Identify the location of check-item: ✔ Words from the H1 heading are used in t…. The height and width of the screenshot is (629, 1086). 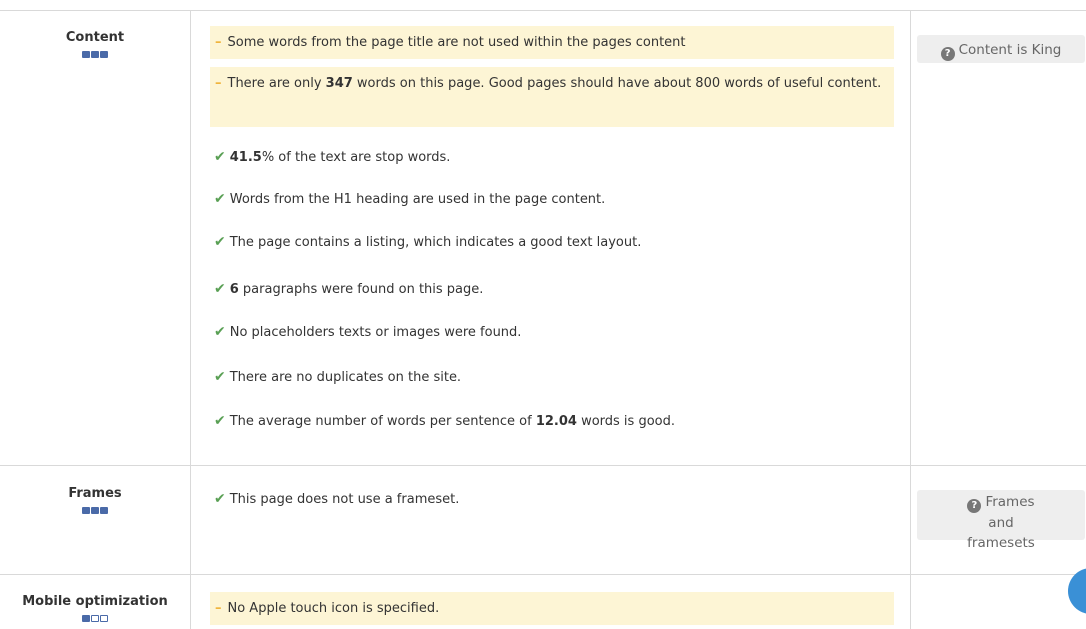
(410, 199).